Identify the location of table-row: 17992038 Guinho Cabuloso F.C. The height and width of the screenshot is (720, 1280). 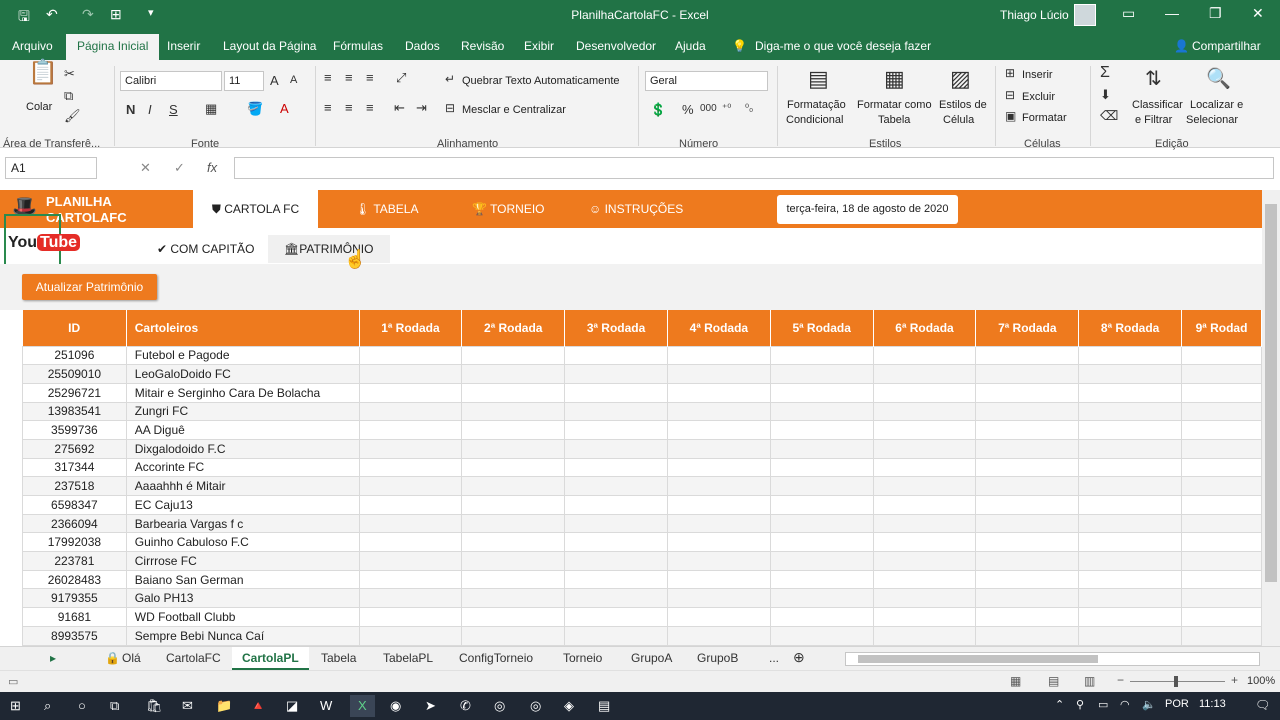
(642, 542).